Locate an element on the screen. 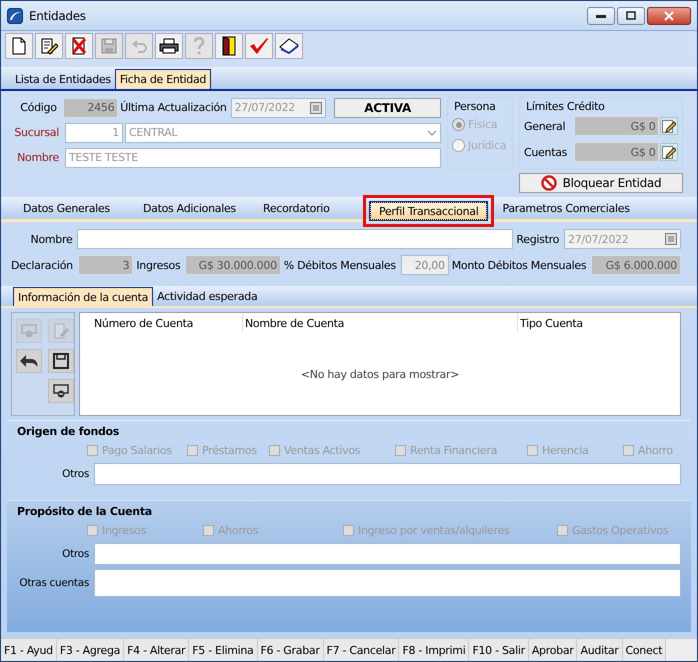 This screenshot has width=698, height=662. function-key-button: F10 - Salir is located at coordinates (499, 650).